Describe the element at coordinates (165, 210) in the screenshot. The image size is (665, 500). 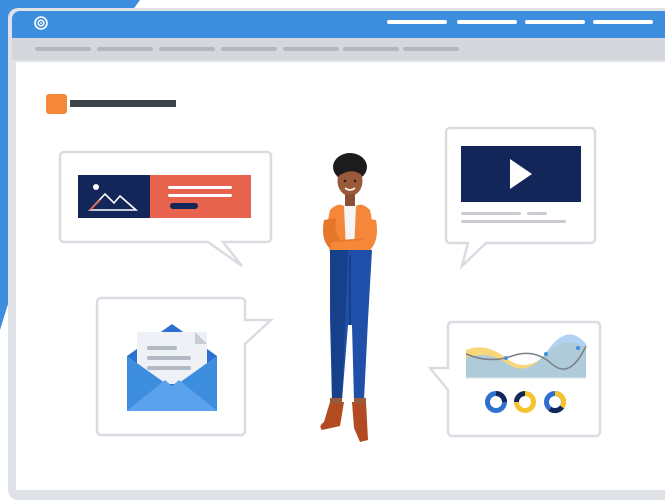
I see `image-card-bubble` at that location.